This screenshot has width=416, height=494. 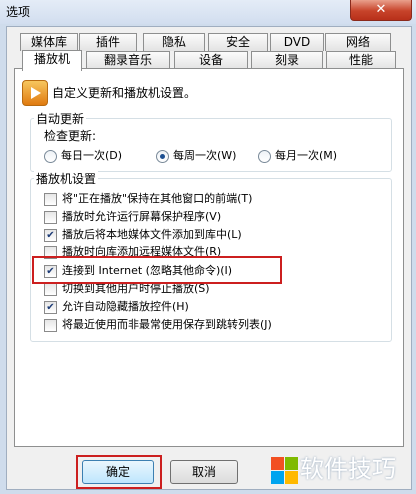 I want to click on highlight-internet-option, so click(x=157, y=270).